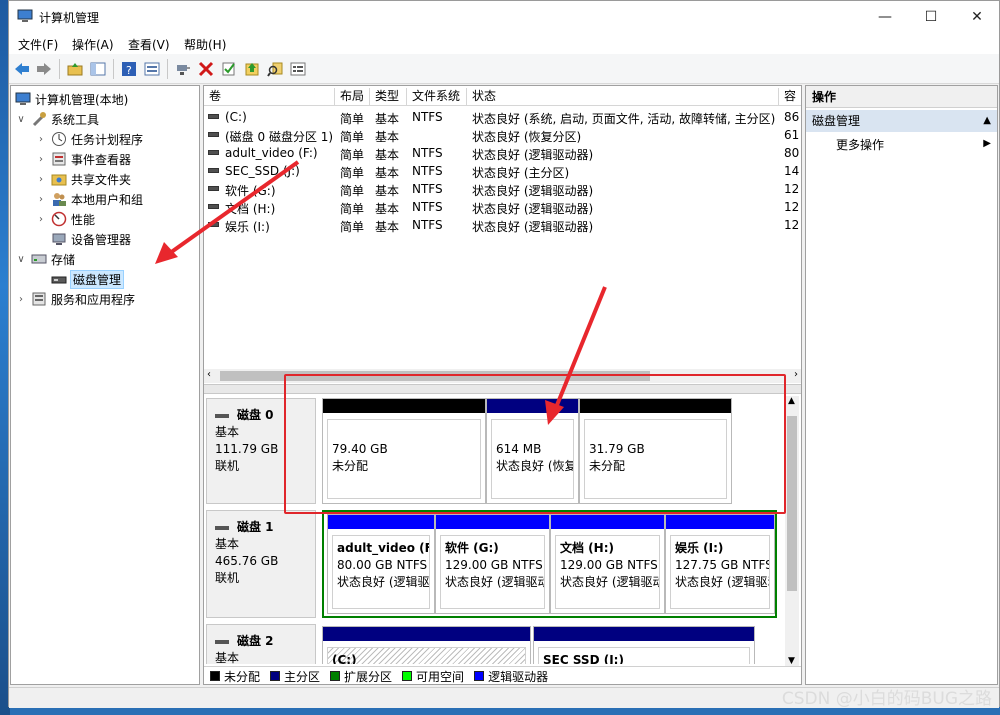  What do you see at coordinates (576, 355) in the screenshot?
I see `annotation-arrow-down` at bounding box center [576, 355].